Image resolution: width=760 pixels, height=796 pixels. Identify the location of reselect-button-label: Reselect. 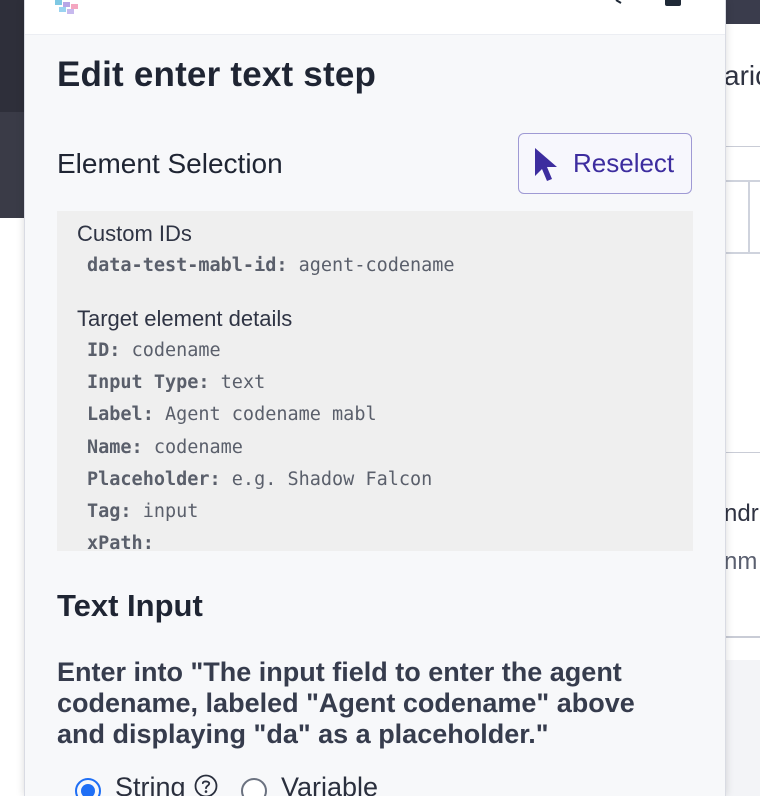
(624, 163).